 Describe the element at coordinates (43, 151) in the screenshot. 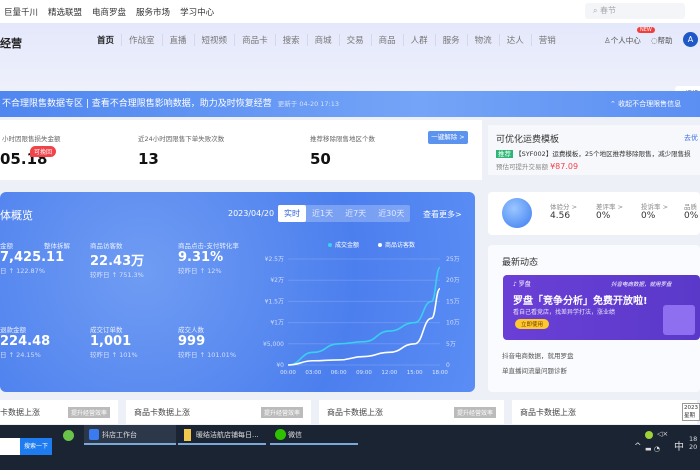

I see `recoverable-tag: 可挽回` at that location.